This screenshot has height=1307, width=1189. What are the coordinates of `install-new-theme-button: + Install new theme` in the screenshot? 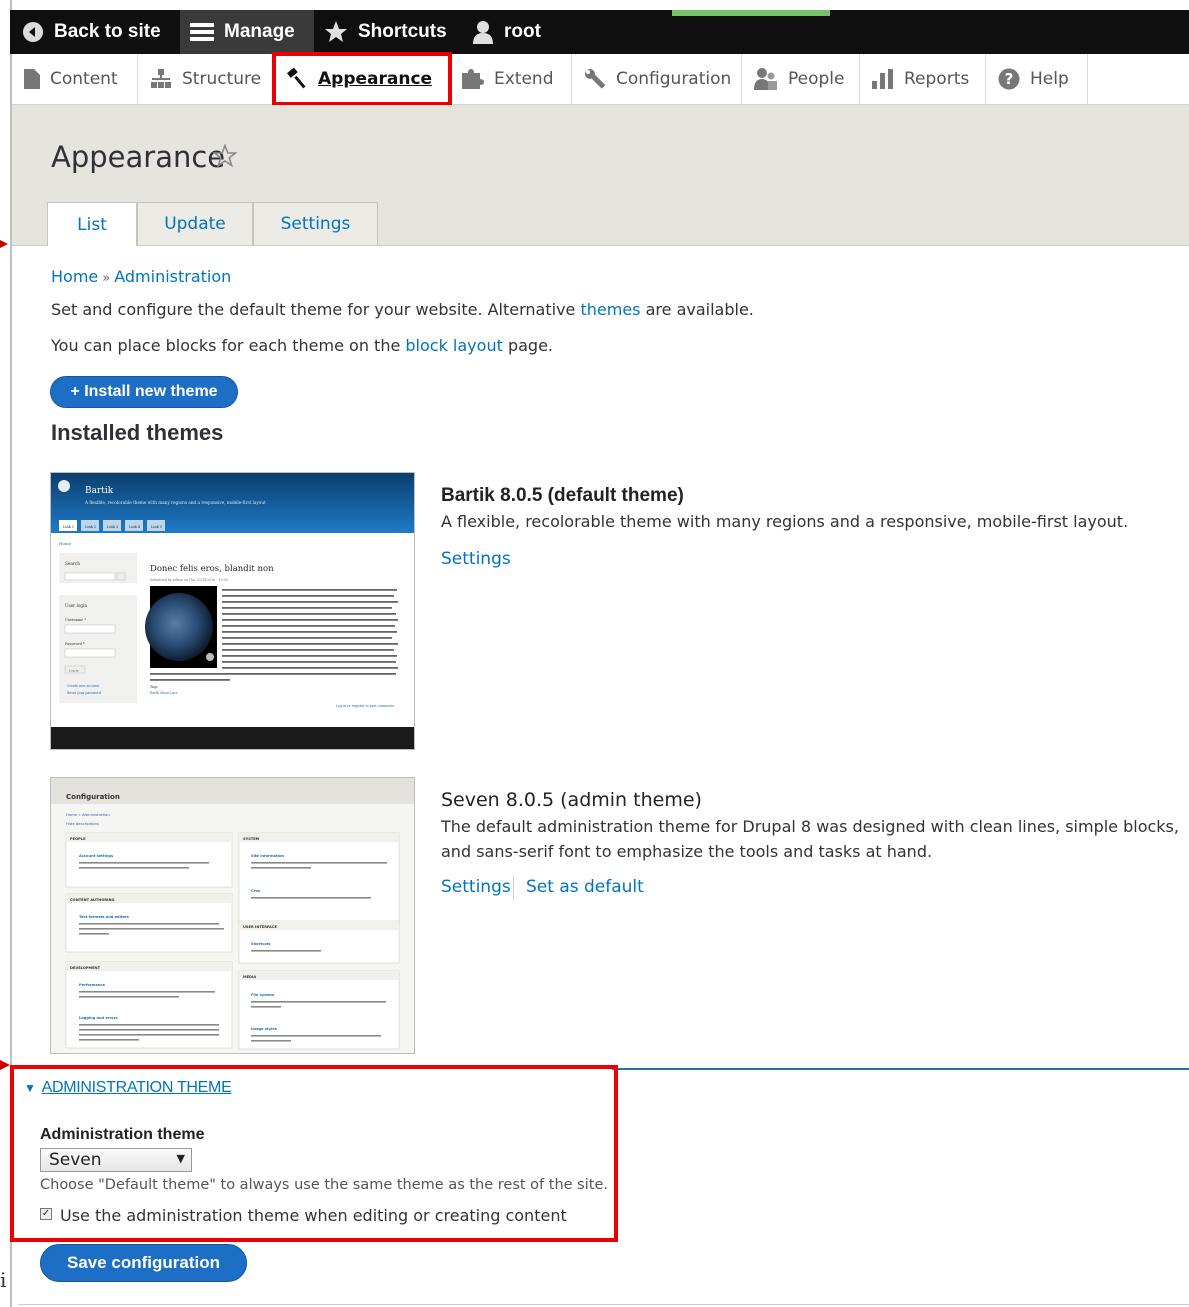 It's located at (144, 392).